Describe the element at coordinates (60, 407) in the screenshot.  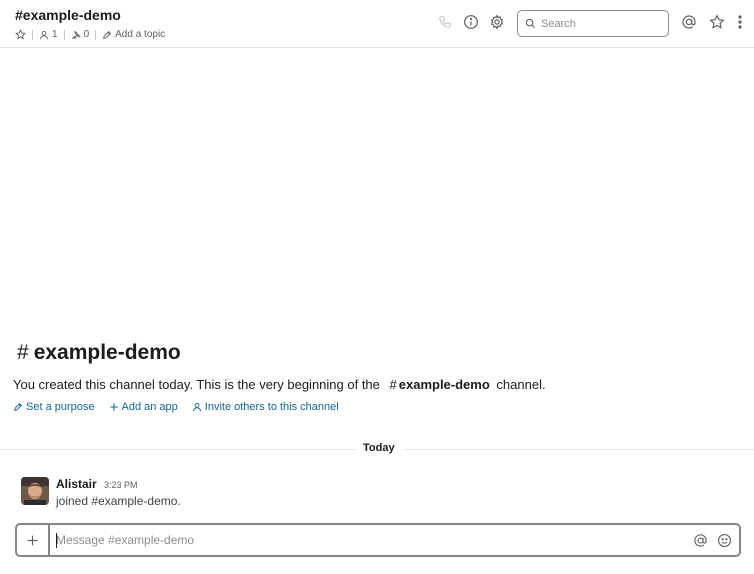
I see `set-purpose-label: Set a purpose` at that location.